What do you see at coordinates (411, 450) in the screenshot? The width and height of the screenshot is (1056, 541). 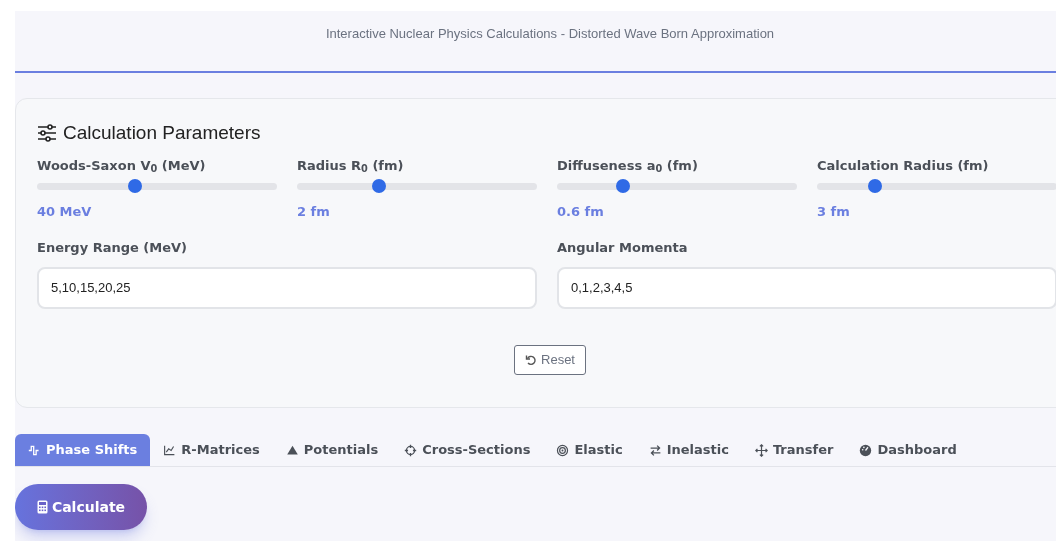 I see `crosshair-icon` at bounding box center [411, 450].